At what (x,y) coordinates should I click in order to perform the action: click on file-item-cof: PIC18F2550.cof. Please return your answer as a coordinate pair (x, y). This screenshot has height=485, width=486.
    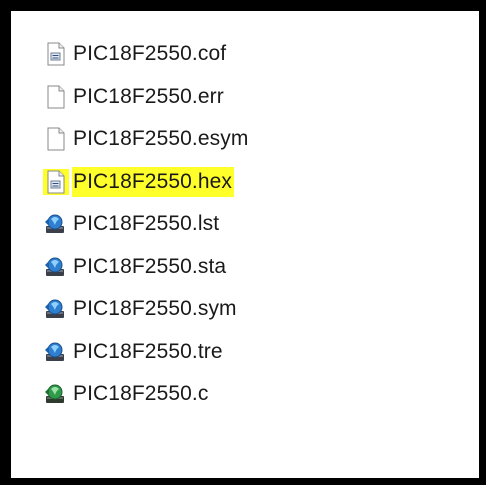
    Looking at the image, I should click on (146, 54).